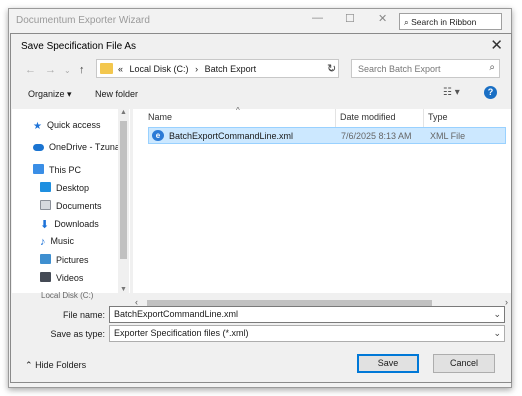  What do you see at coordinates (120, 69) in the screenshot?
I see `breadcrumb-overflow: «` at bounding box center [120, 69].